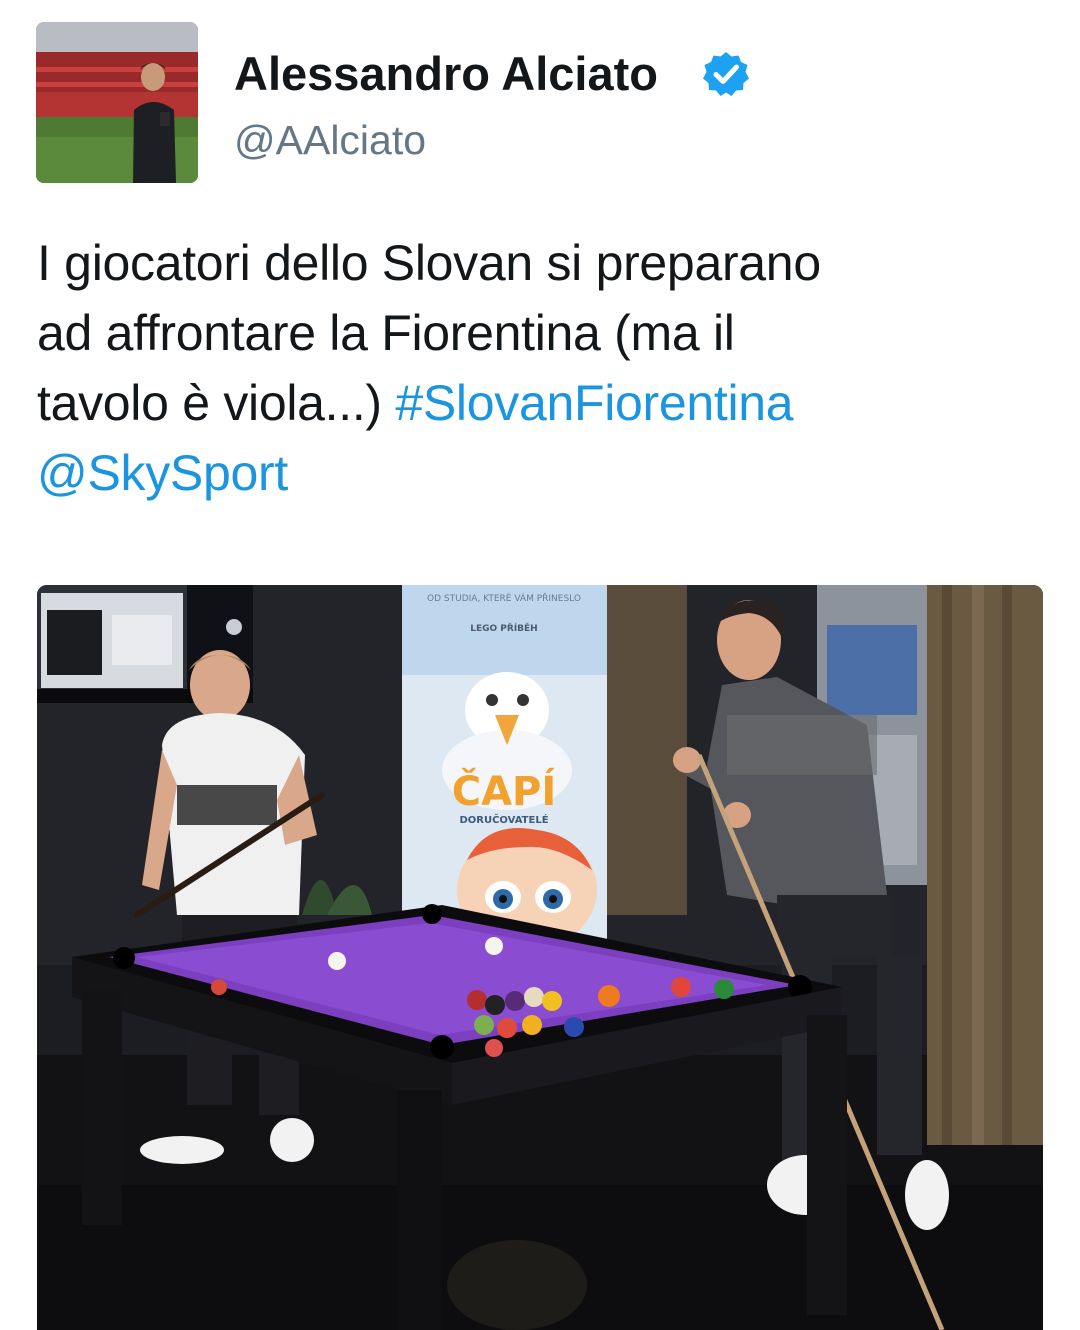 The width and height of the screenshot is (1080, 1330). I want to click on author-avatar, so click(117, 102).